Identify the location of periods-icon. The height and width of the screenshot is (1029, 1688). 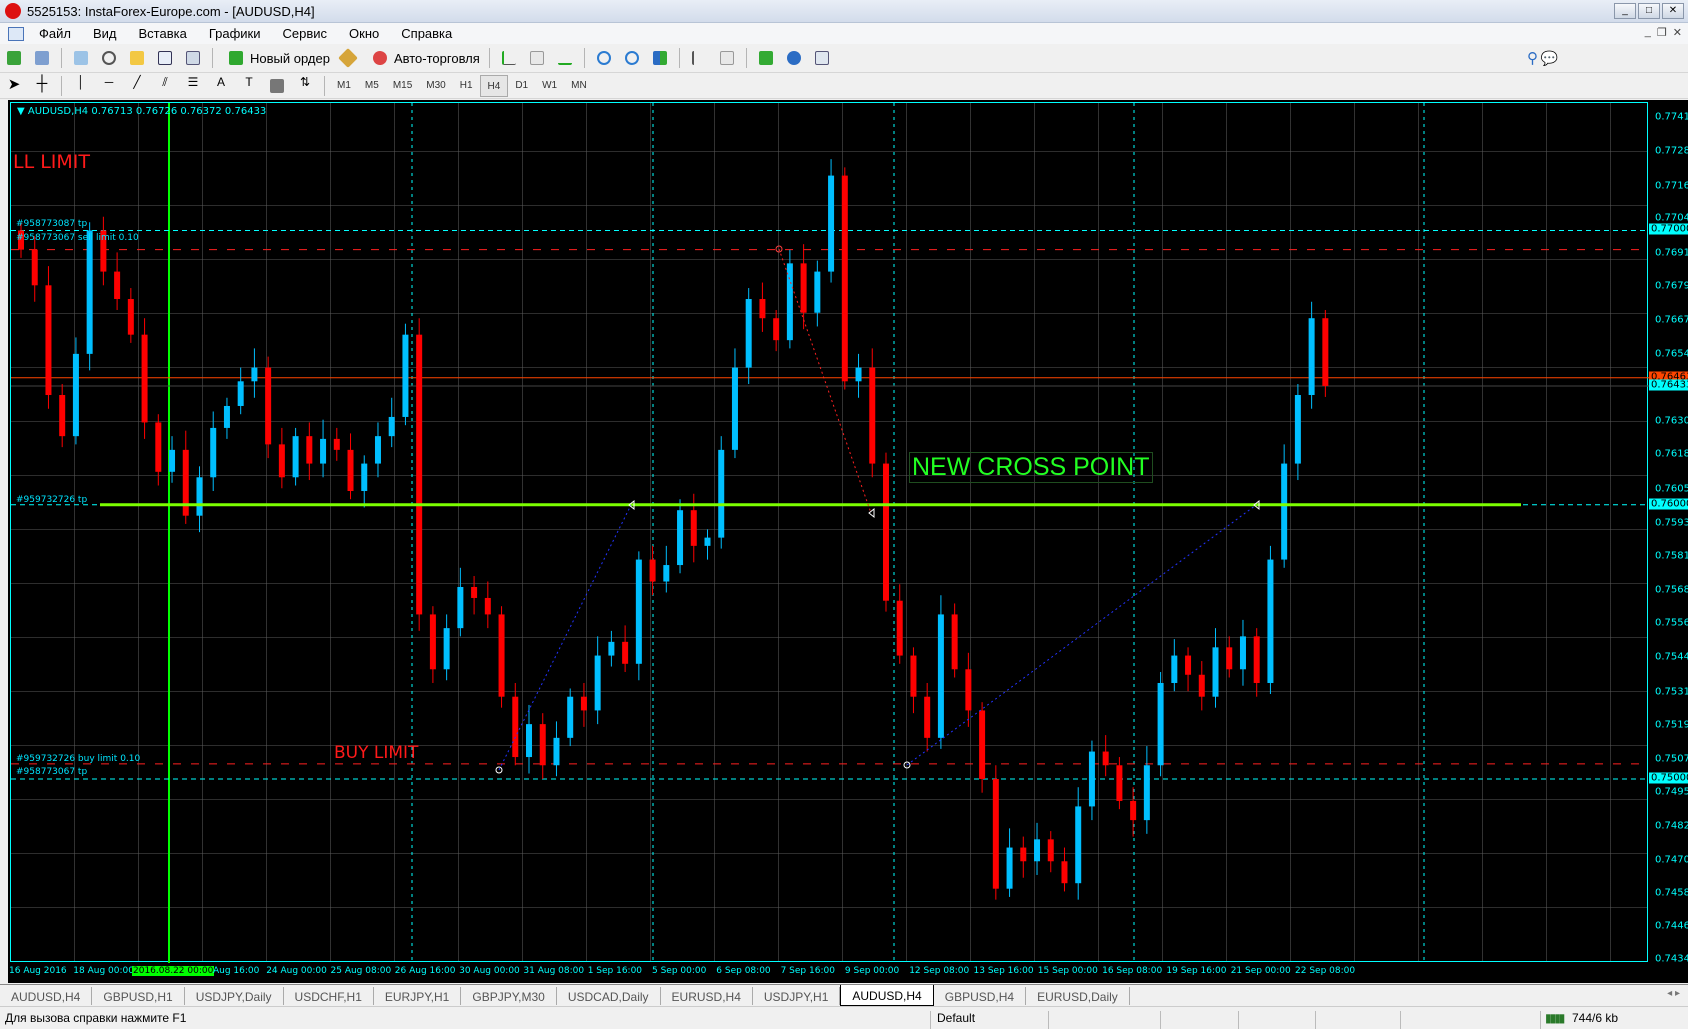
(794, 58).